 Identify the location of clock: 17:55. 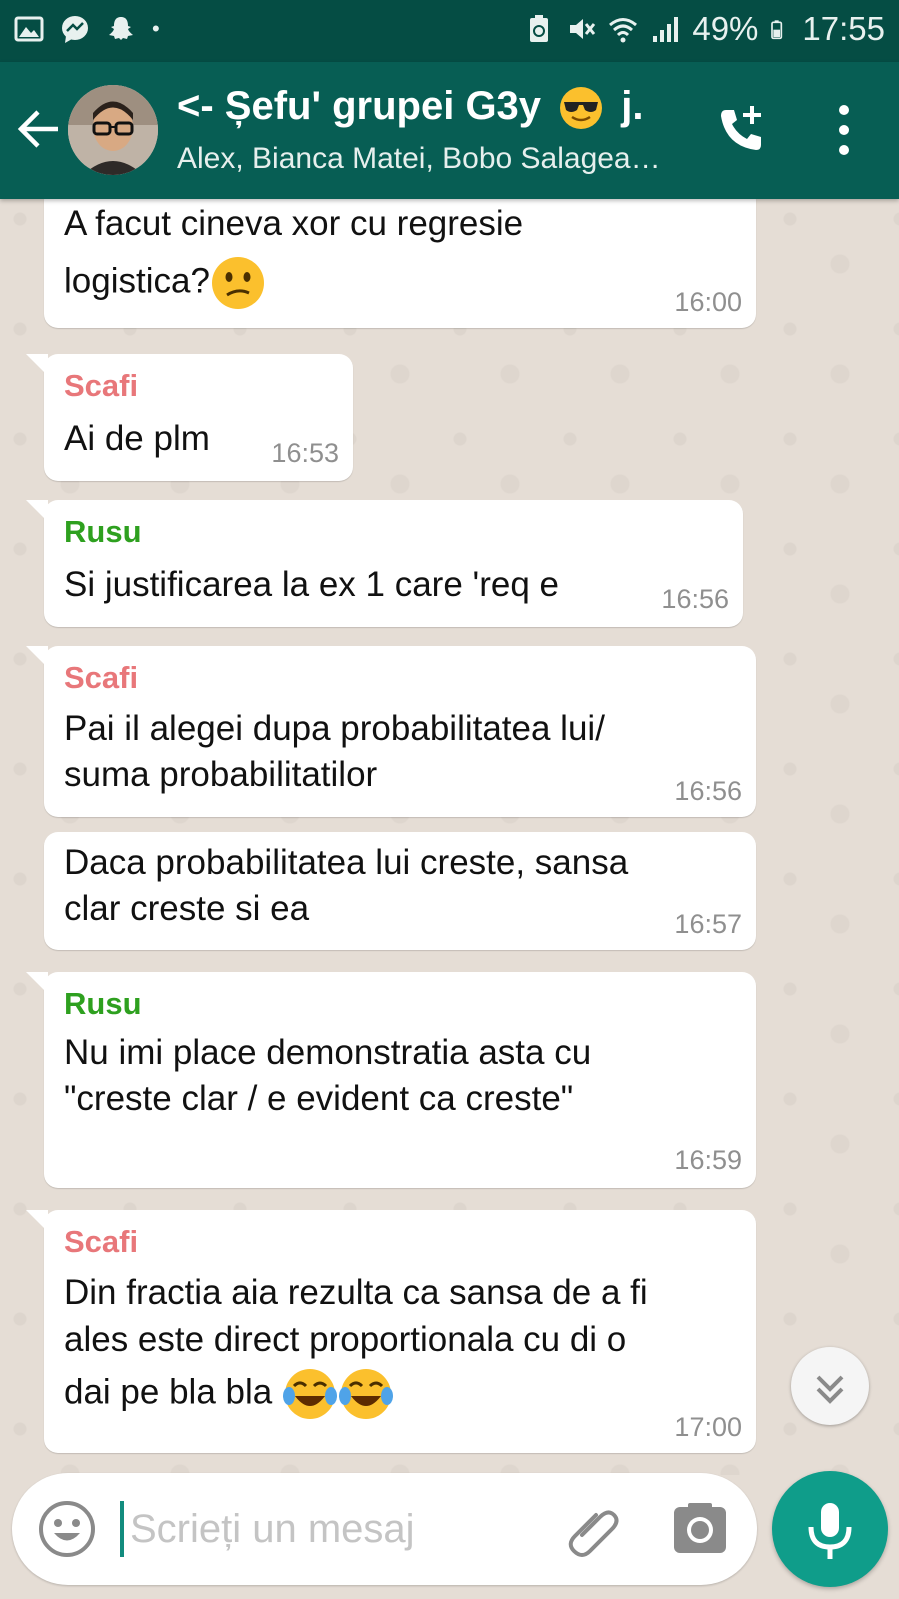
(843, 28).